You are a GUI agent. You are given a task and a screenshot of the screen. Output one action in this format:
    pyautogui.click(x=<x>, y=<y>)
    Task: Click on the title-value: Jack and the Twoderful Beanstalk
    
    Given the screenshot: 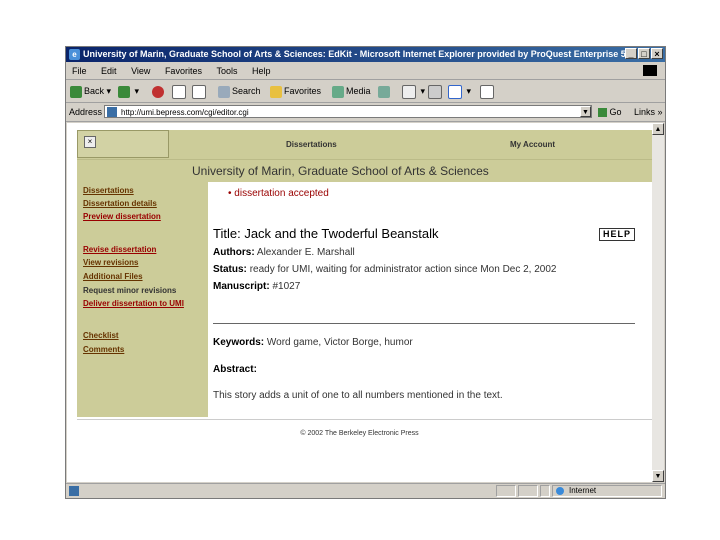 What is the action you would take?
    pyautogui.click(x=341, y=233)
    